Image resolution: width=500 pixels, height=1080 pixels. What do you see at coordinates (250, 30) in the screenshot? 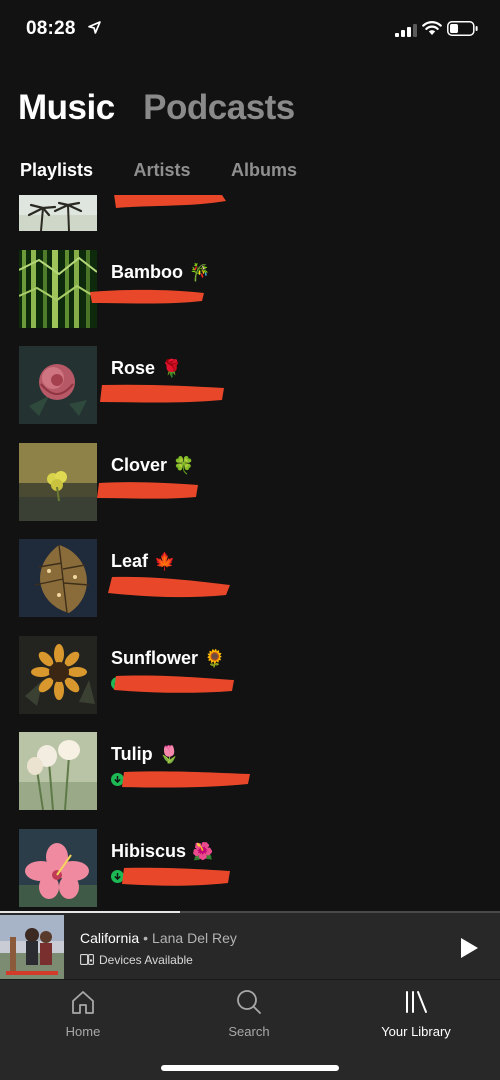
I see `status-bar: 08:28` at bounding box center [250, 30].